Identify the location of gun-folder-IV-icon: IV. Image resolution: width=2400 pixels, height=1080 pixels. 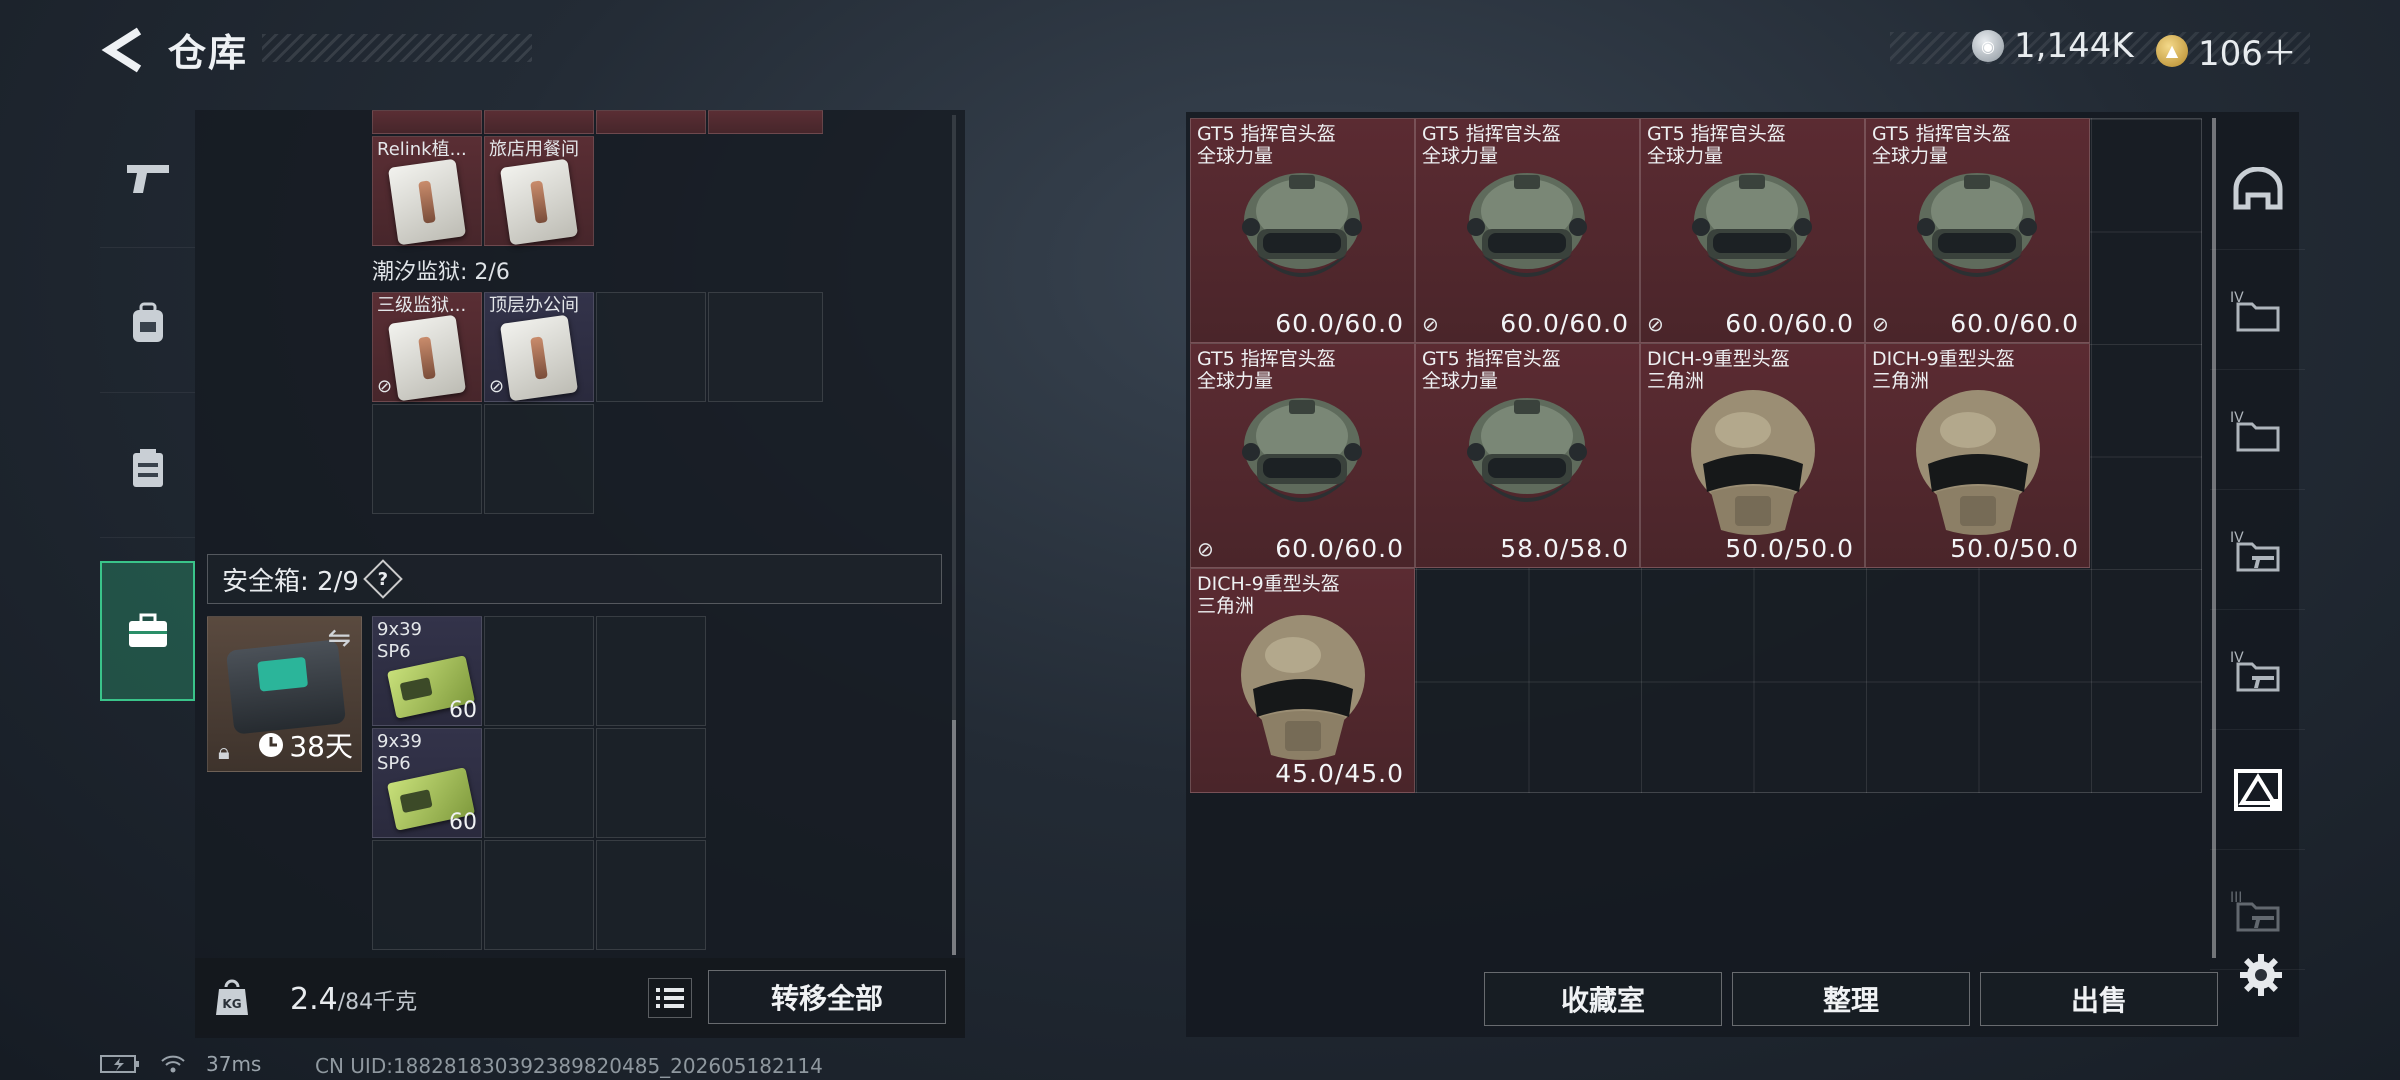
(2254, 550).